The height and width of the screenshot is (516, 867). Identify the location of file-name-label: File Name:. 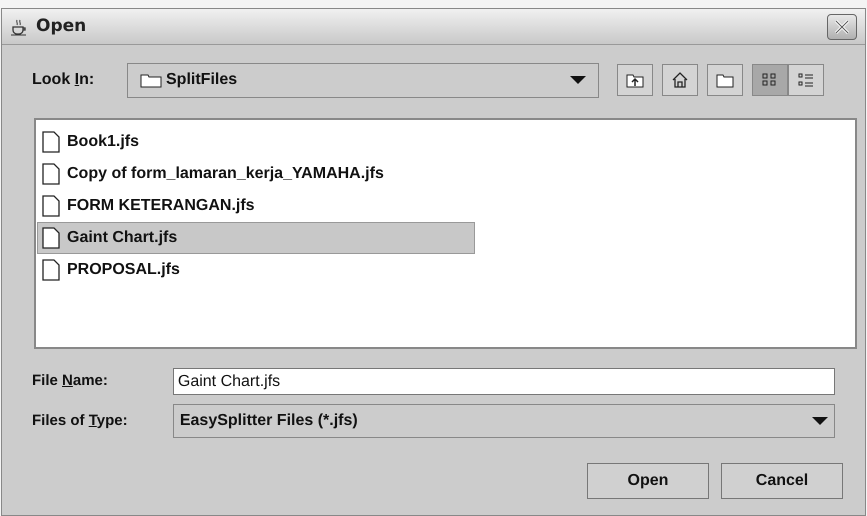
(70, 381).